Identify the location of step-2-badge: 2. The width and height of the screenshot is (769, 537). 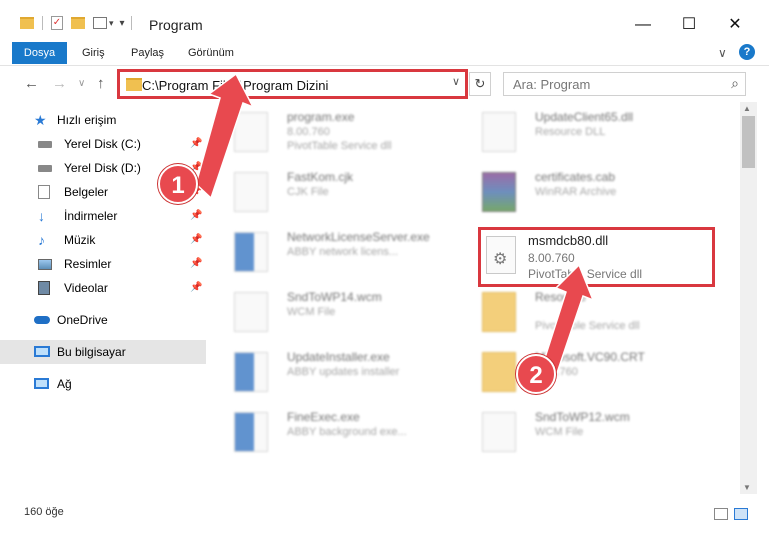
(536, 374).